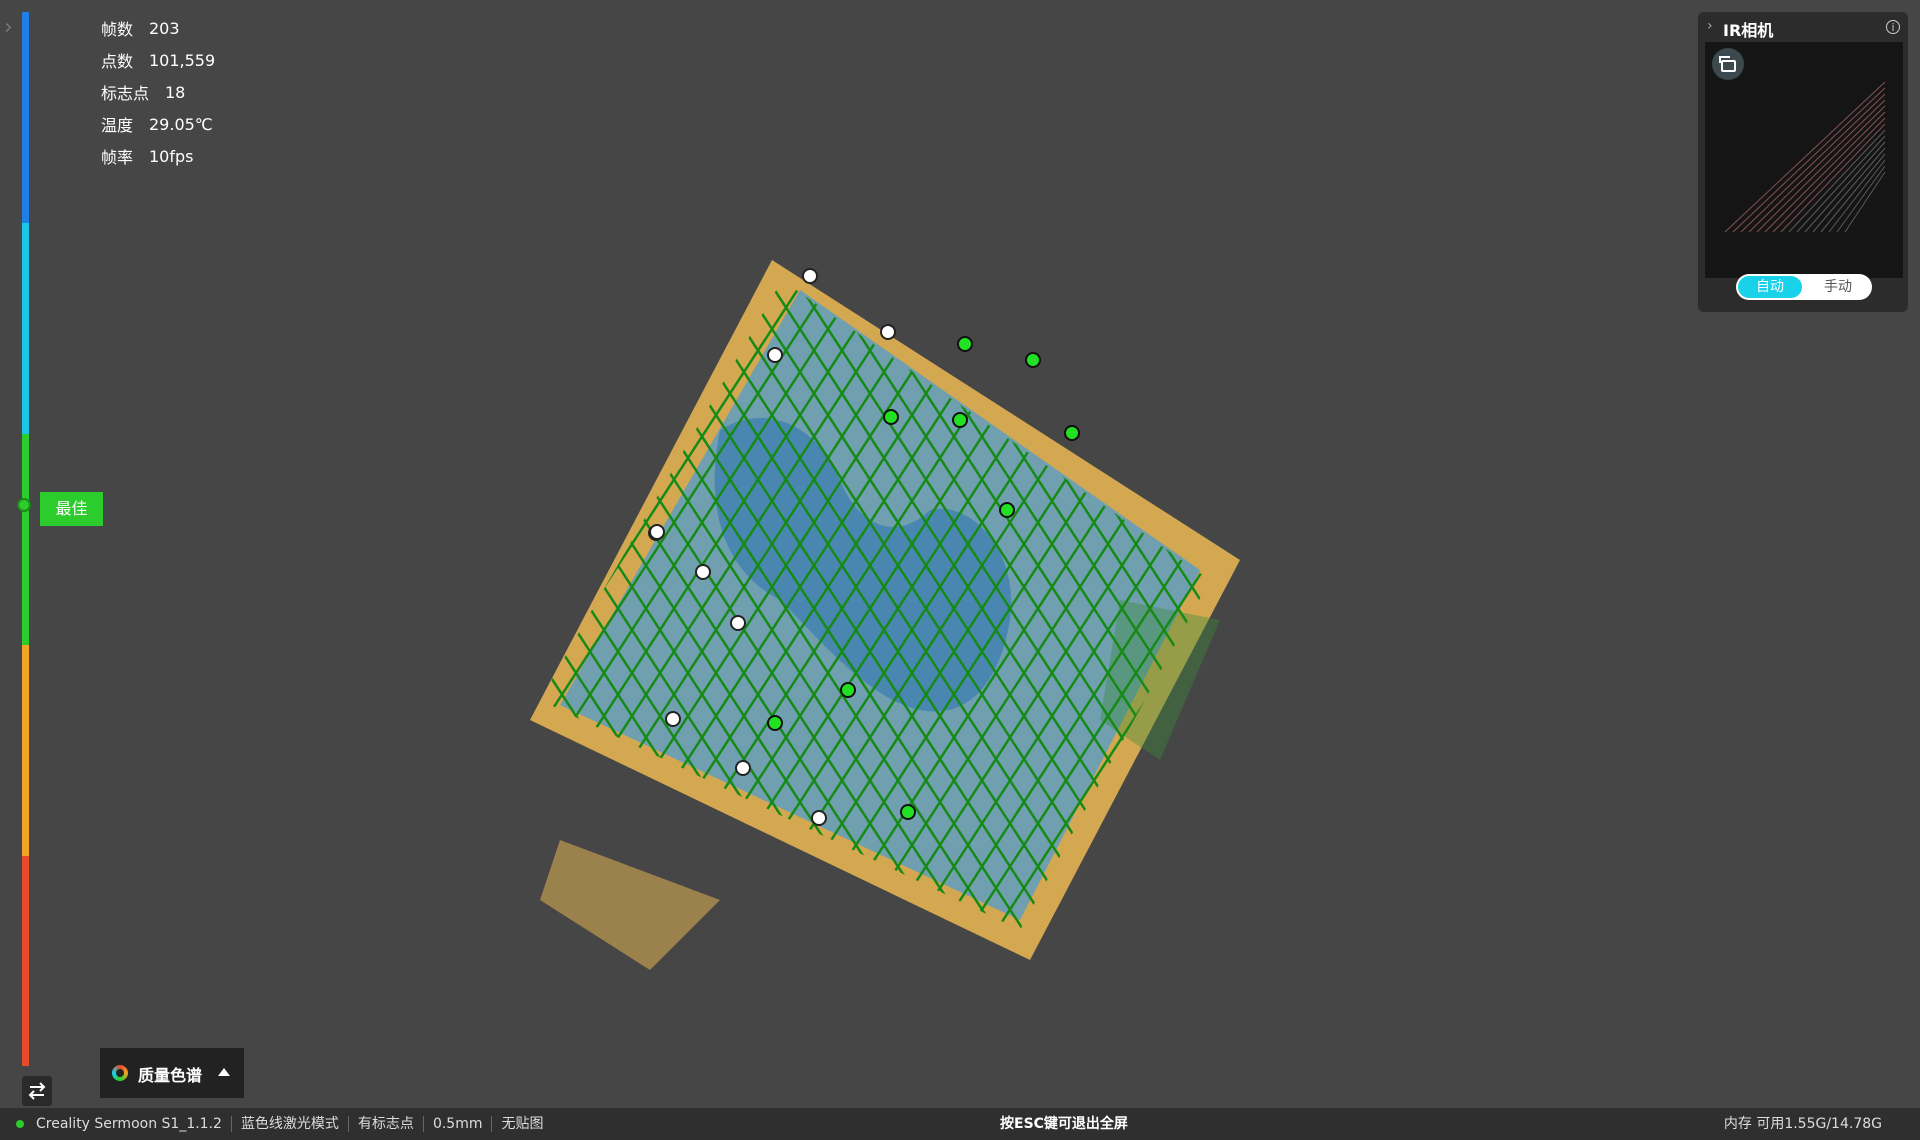 The width and height of the screenshot is (1920, 1140). What do you see at coordinates (1803, 27) in the screenshot?
I see `ir-camera-header: › IR相机 i` at bounding box center [1803, 27].